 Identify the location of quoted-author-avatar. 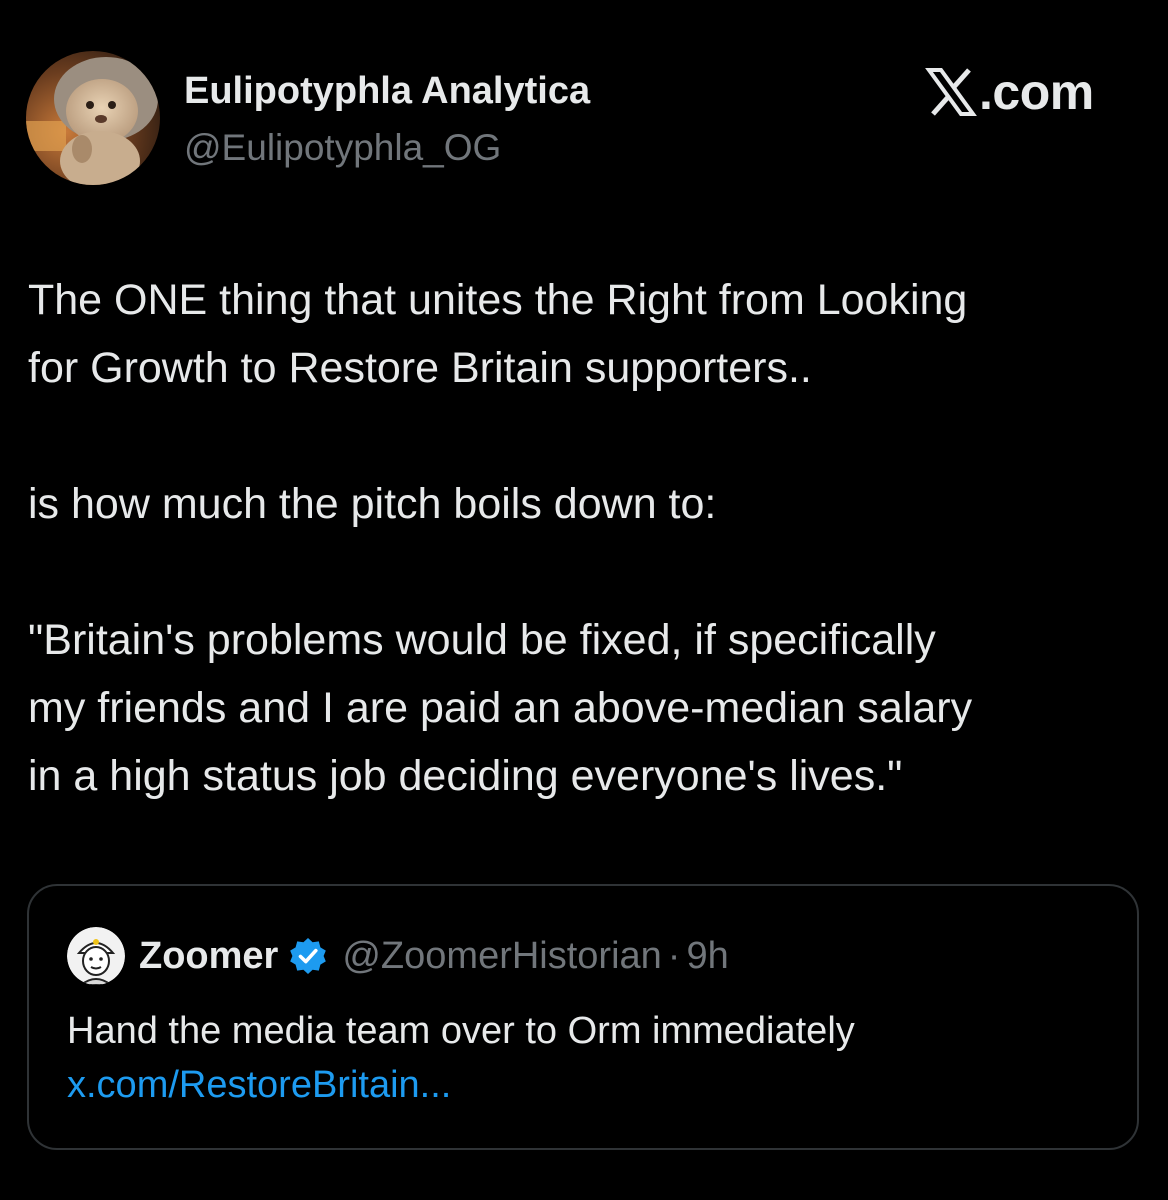
(96, 956).